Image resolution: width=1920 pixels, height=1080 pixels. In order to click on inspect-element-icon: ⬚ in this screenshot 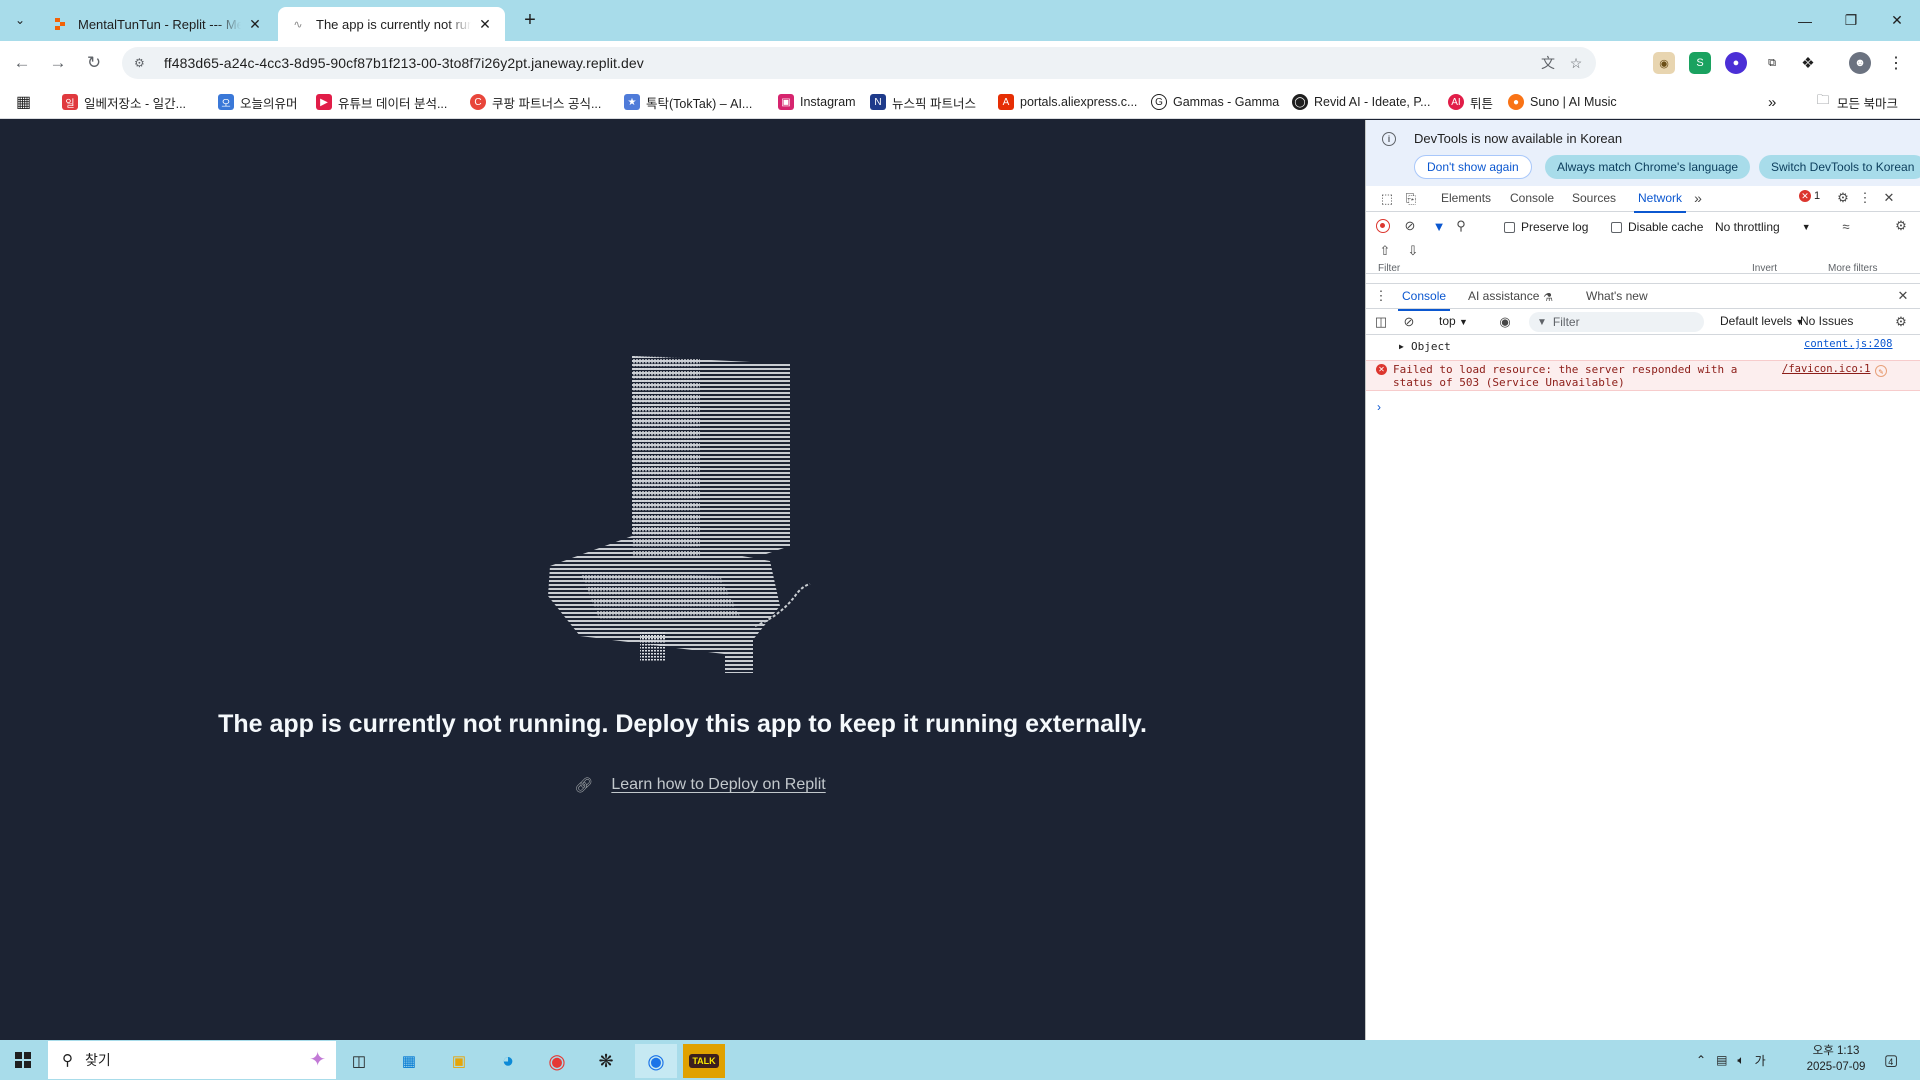, I will do `click(1387, 199)`.